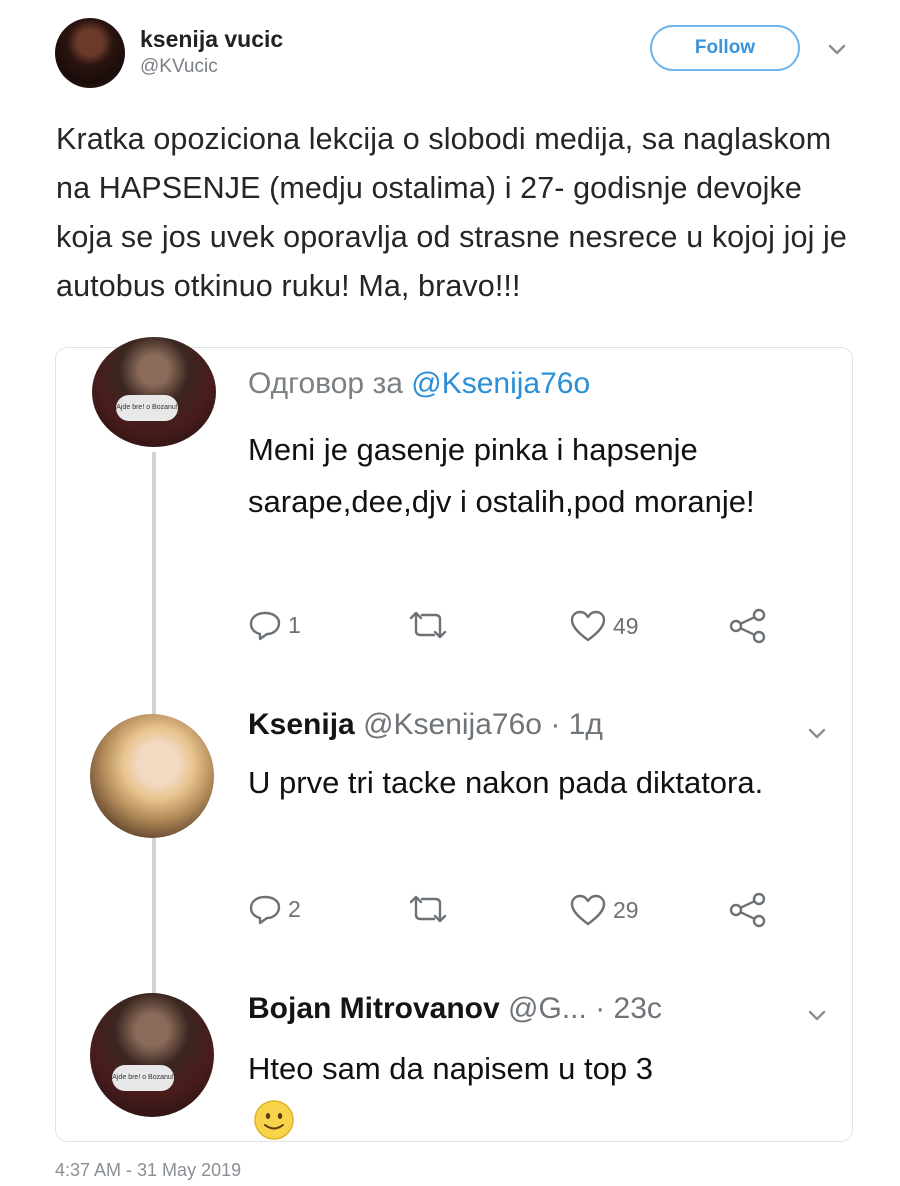 The width and height of the screenshot is (900, 1186). I want to click on reply-count: 1, so click(294, 624).